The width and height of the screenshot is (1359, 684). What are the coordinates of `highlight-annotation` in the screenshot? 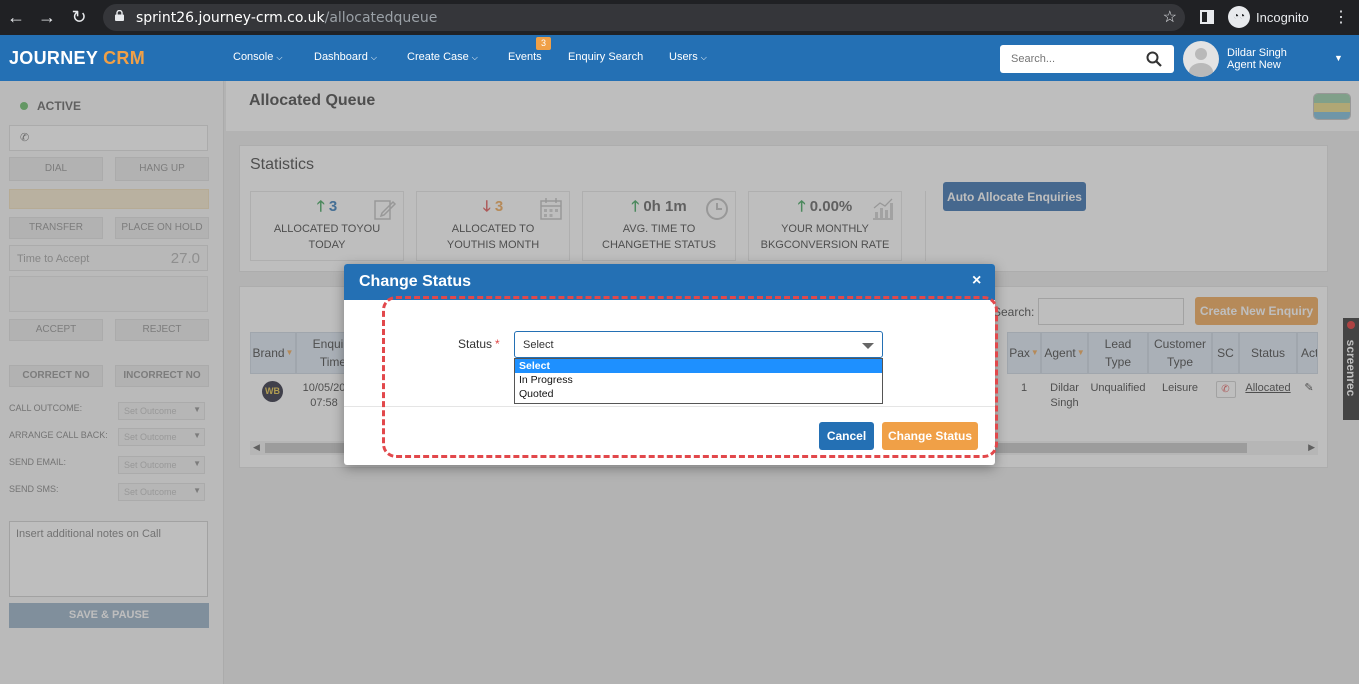 It's located at (690, 377).